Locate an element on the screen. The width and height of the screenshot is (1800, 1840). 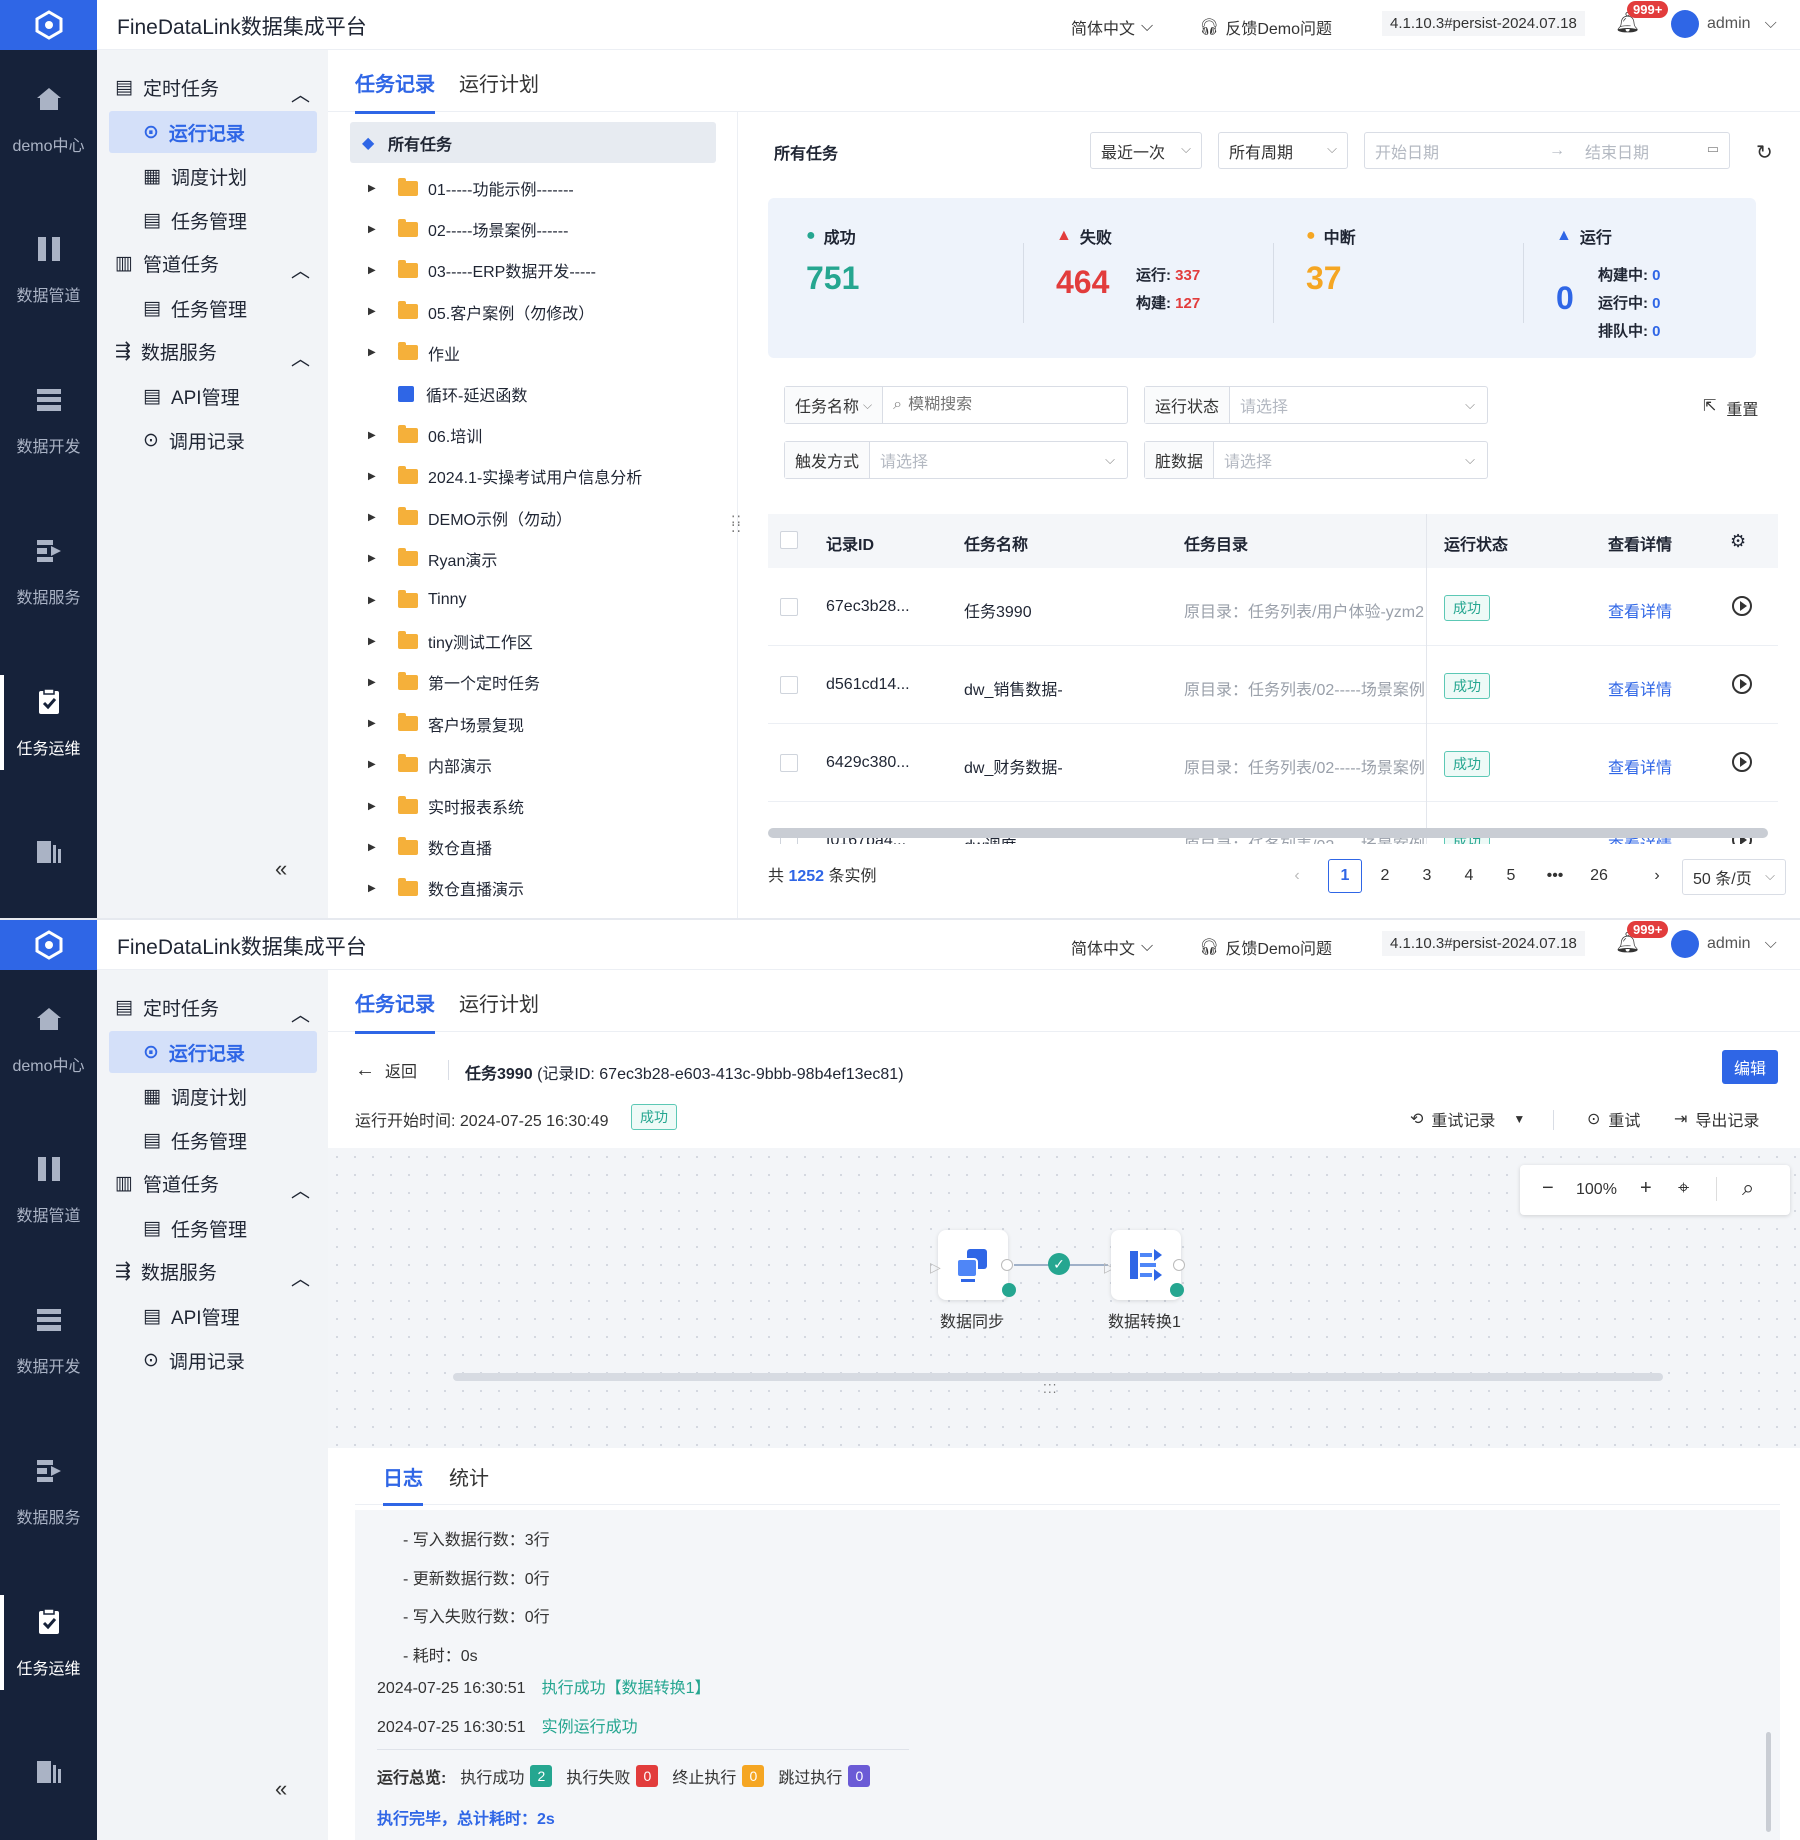
search-icon: ⌕ is located at coordinates (1748, 1188).